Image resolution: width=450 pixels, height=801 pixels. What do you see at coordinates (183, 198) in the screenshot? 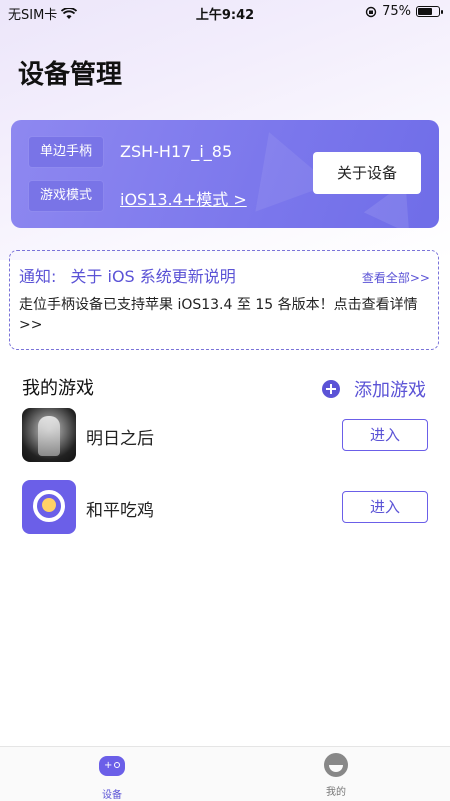
I see `mode-link: iOS13.4+模式 >` at bounding box center [183, 198].